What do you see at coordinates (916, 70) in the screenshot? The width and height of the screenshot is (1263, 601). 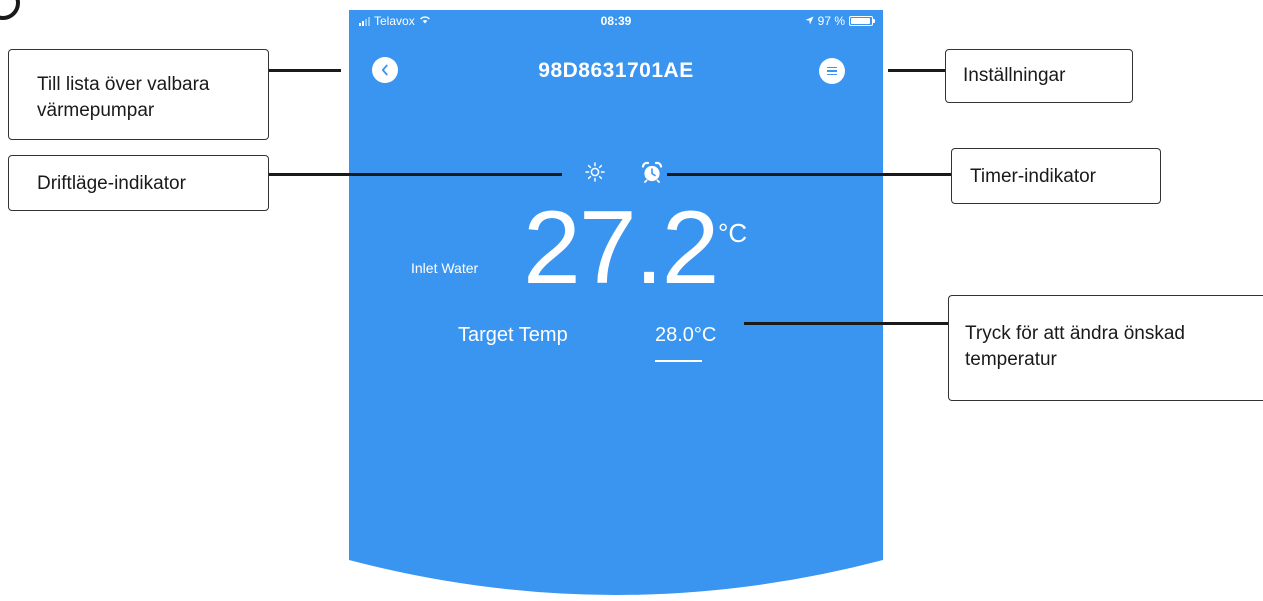 I see `leader-line-settings` at bounding box center [916, 70].